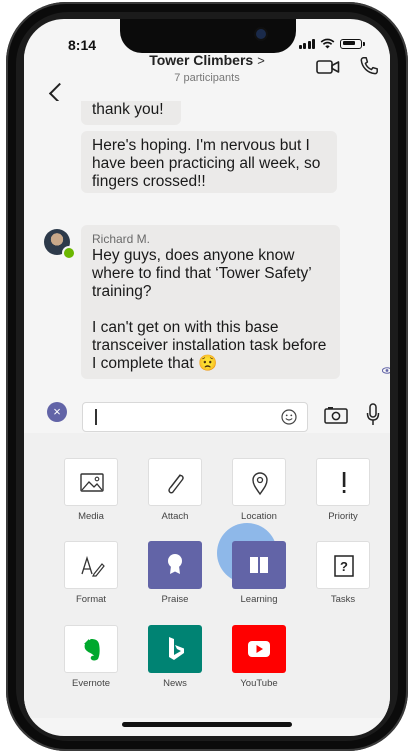 The image size is (414, 753). What do you see at coordinates (91, 599) in the screenshot?
I see `app-label: Format` at bounding box center [91, 599].